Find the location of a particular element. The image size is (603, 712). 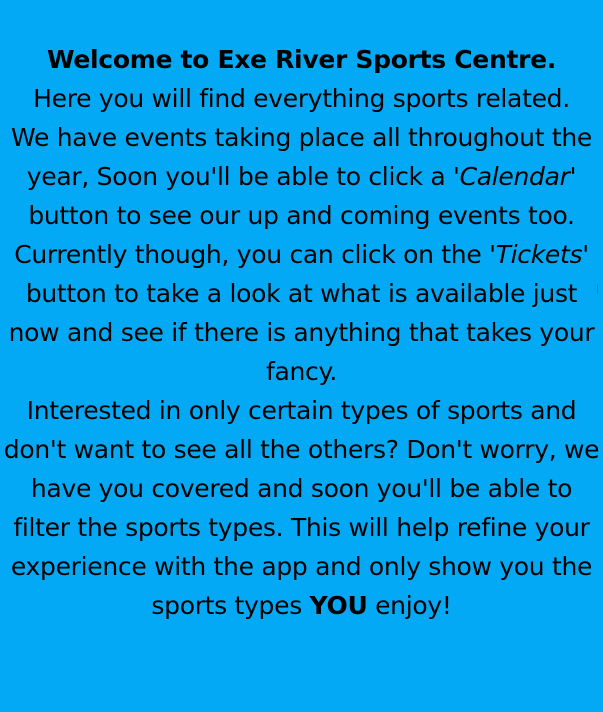

page-title: Welcome to Exe River Sports Centre. is located at coordinates (301, 59).